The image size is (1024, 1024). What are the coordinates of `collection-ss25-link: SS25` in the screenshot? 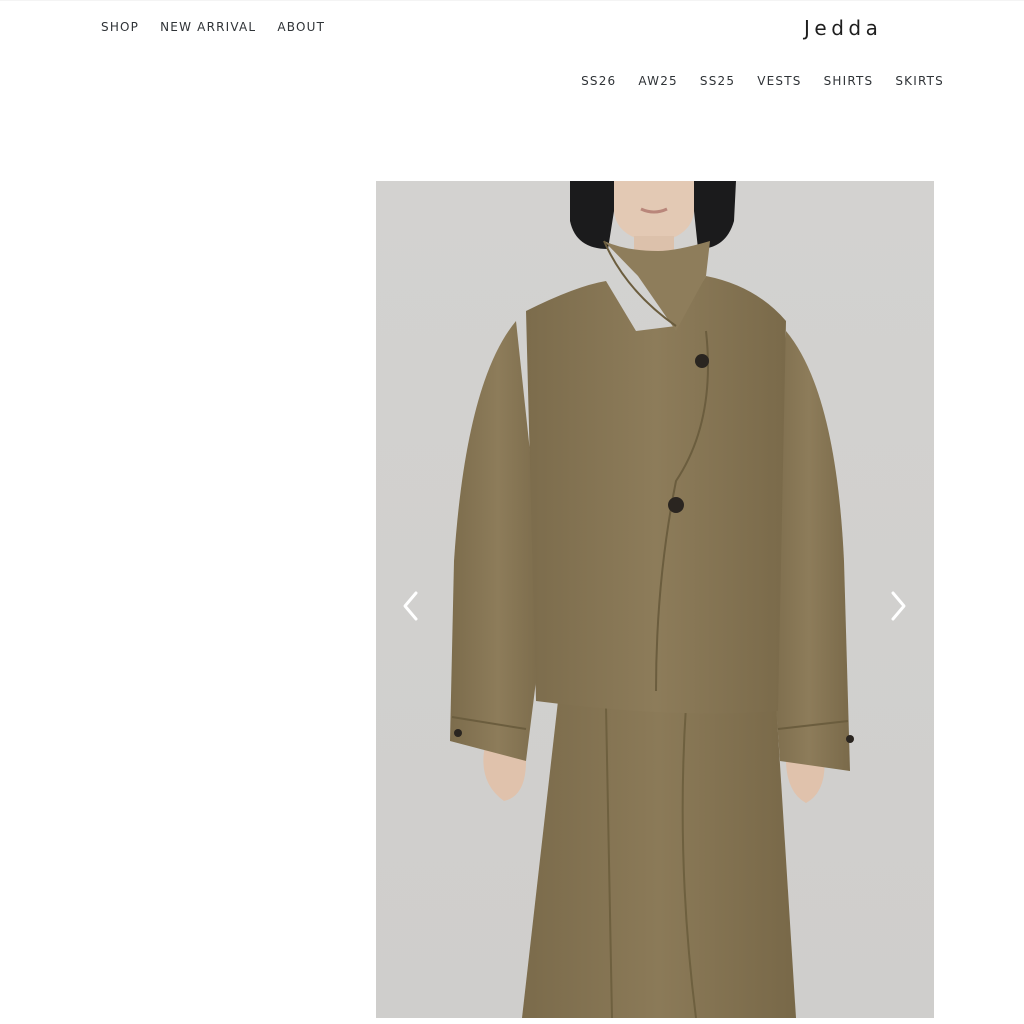 It's located at (717, 81).